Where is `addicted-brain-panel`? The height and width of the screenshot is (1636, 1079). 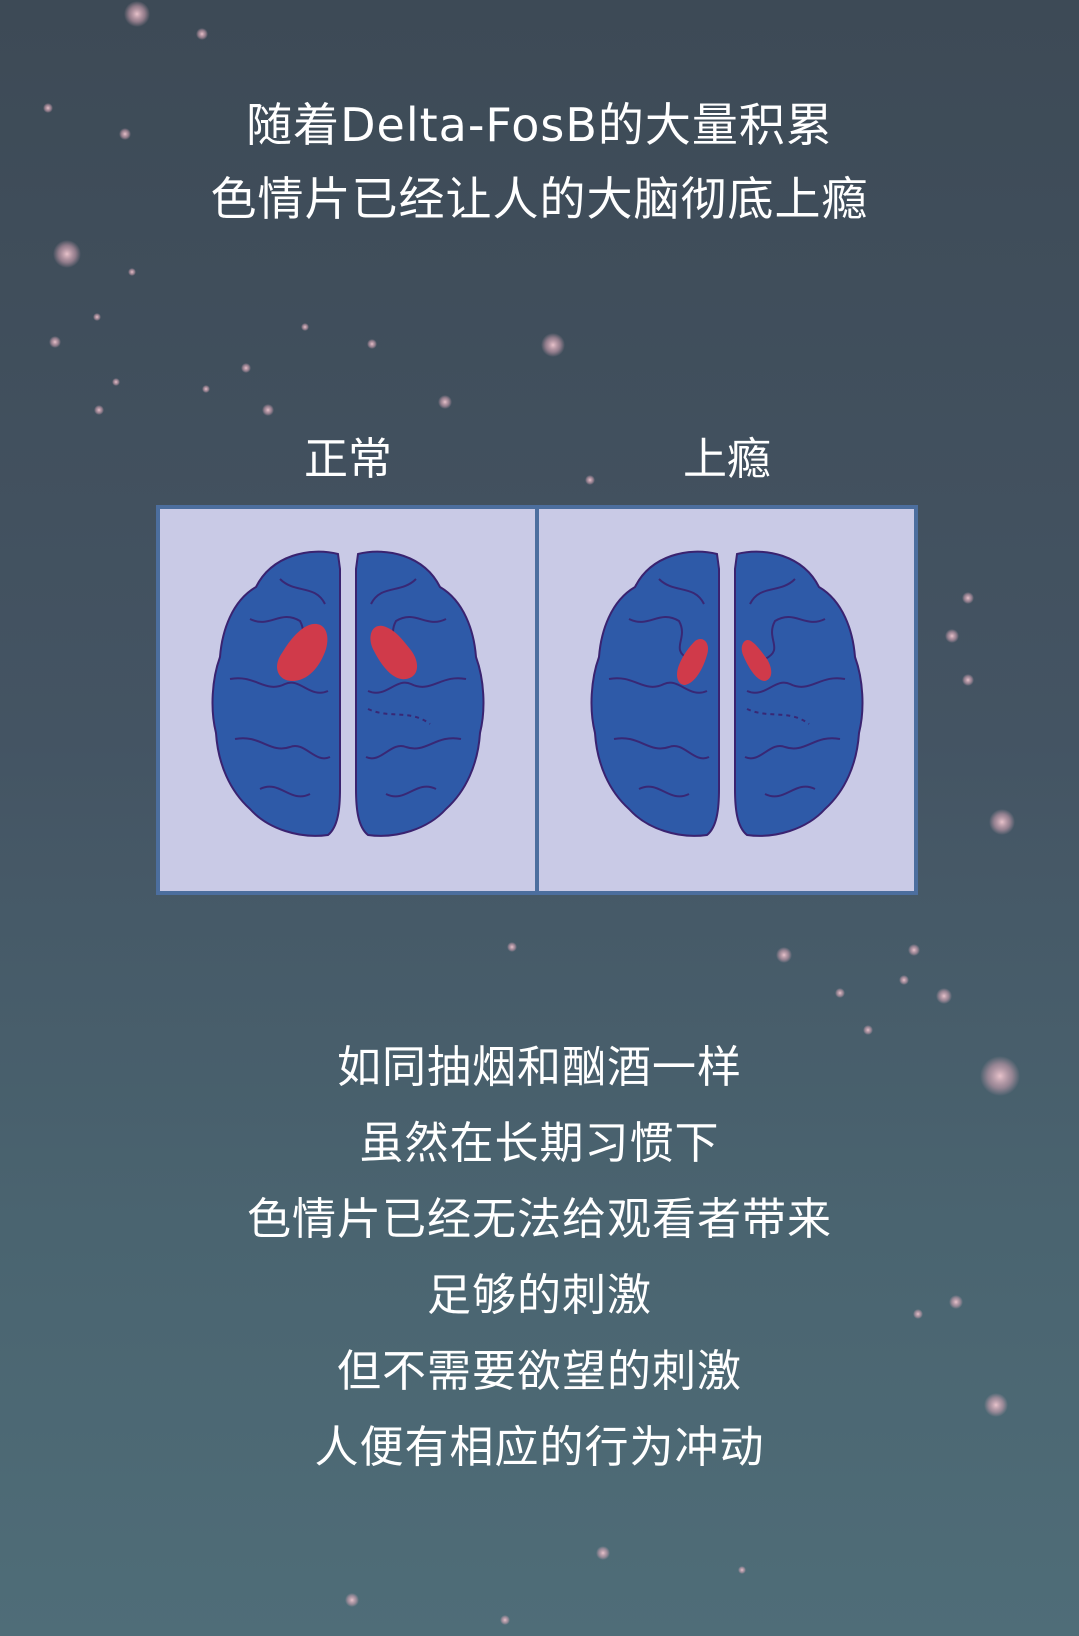
addicted-brain-panel is located at coordinates (724, 700).